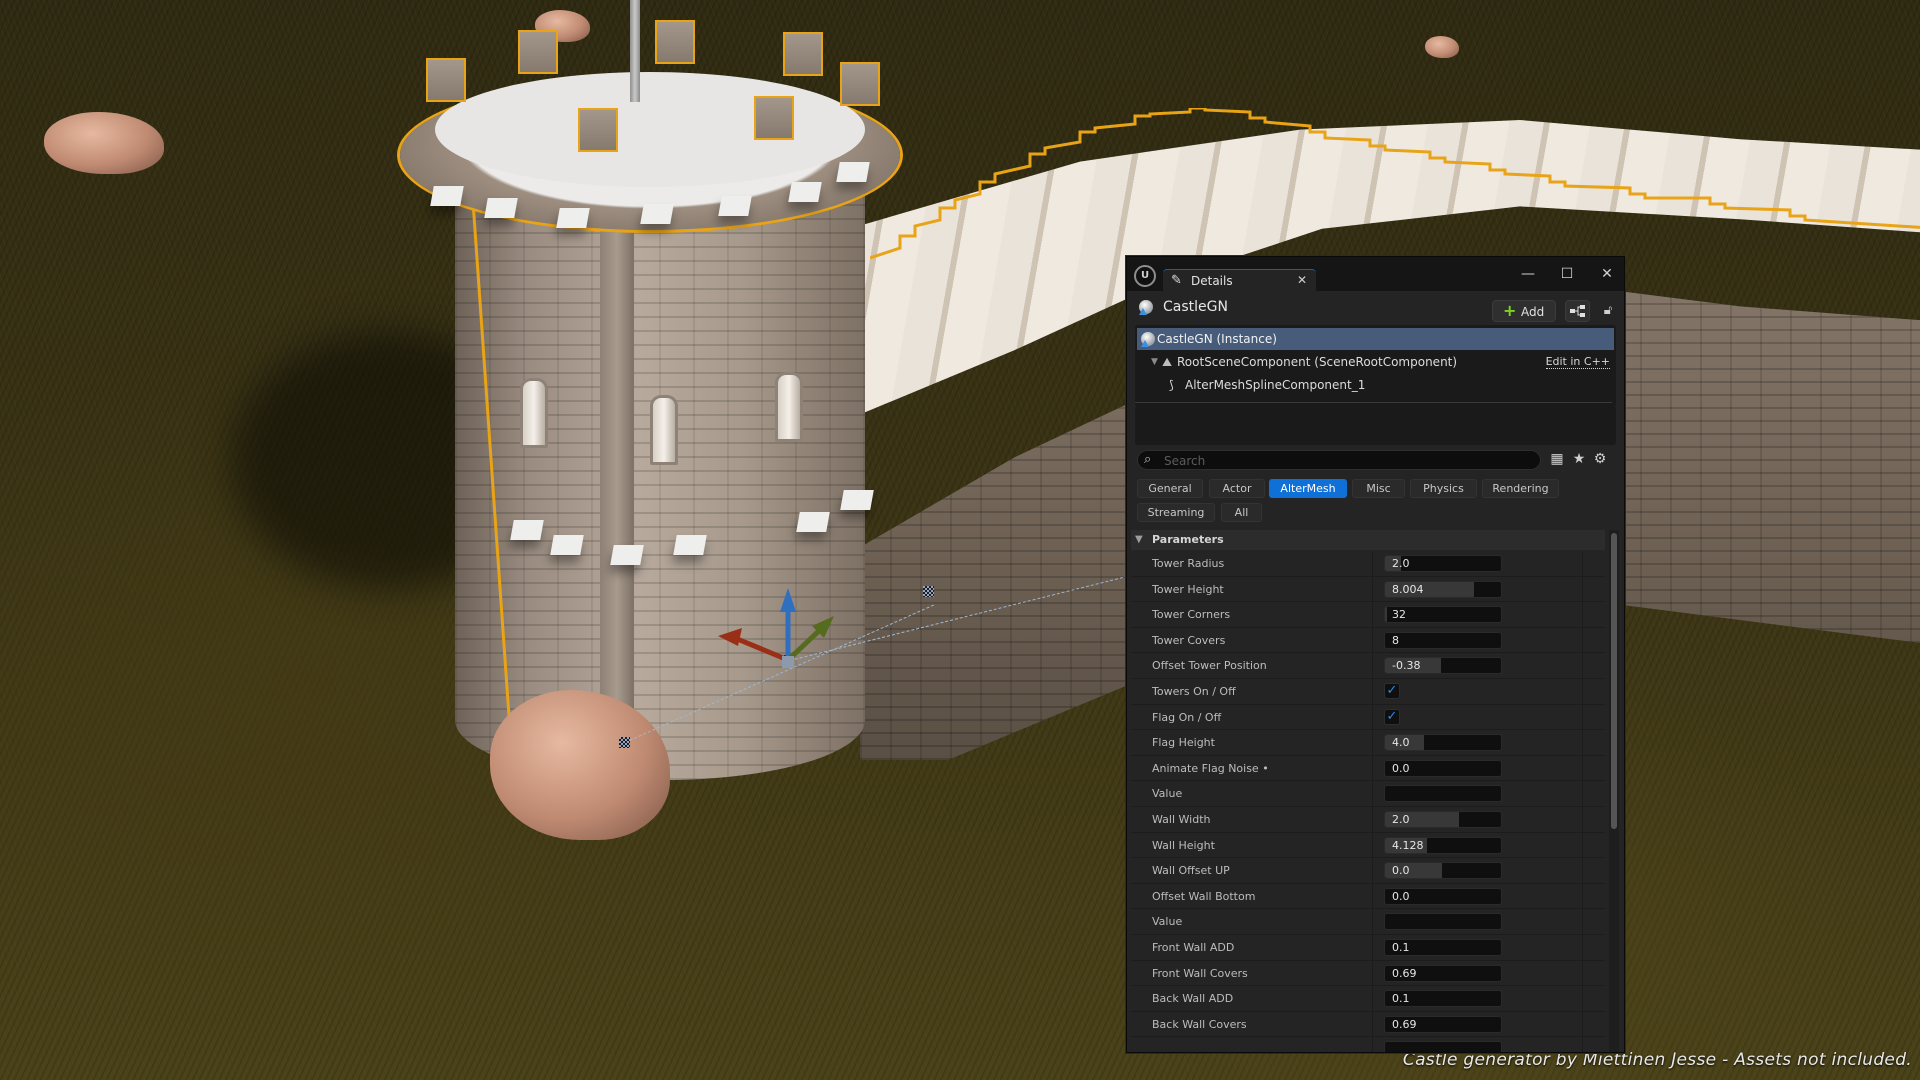  I want to click on property-row: Towers On / Off ✓, so click(1368, 692).